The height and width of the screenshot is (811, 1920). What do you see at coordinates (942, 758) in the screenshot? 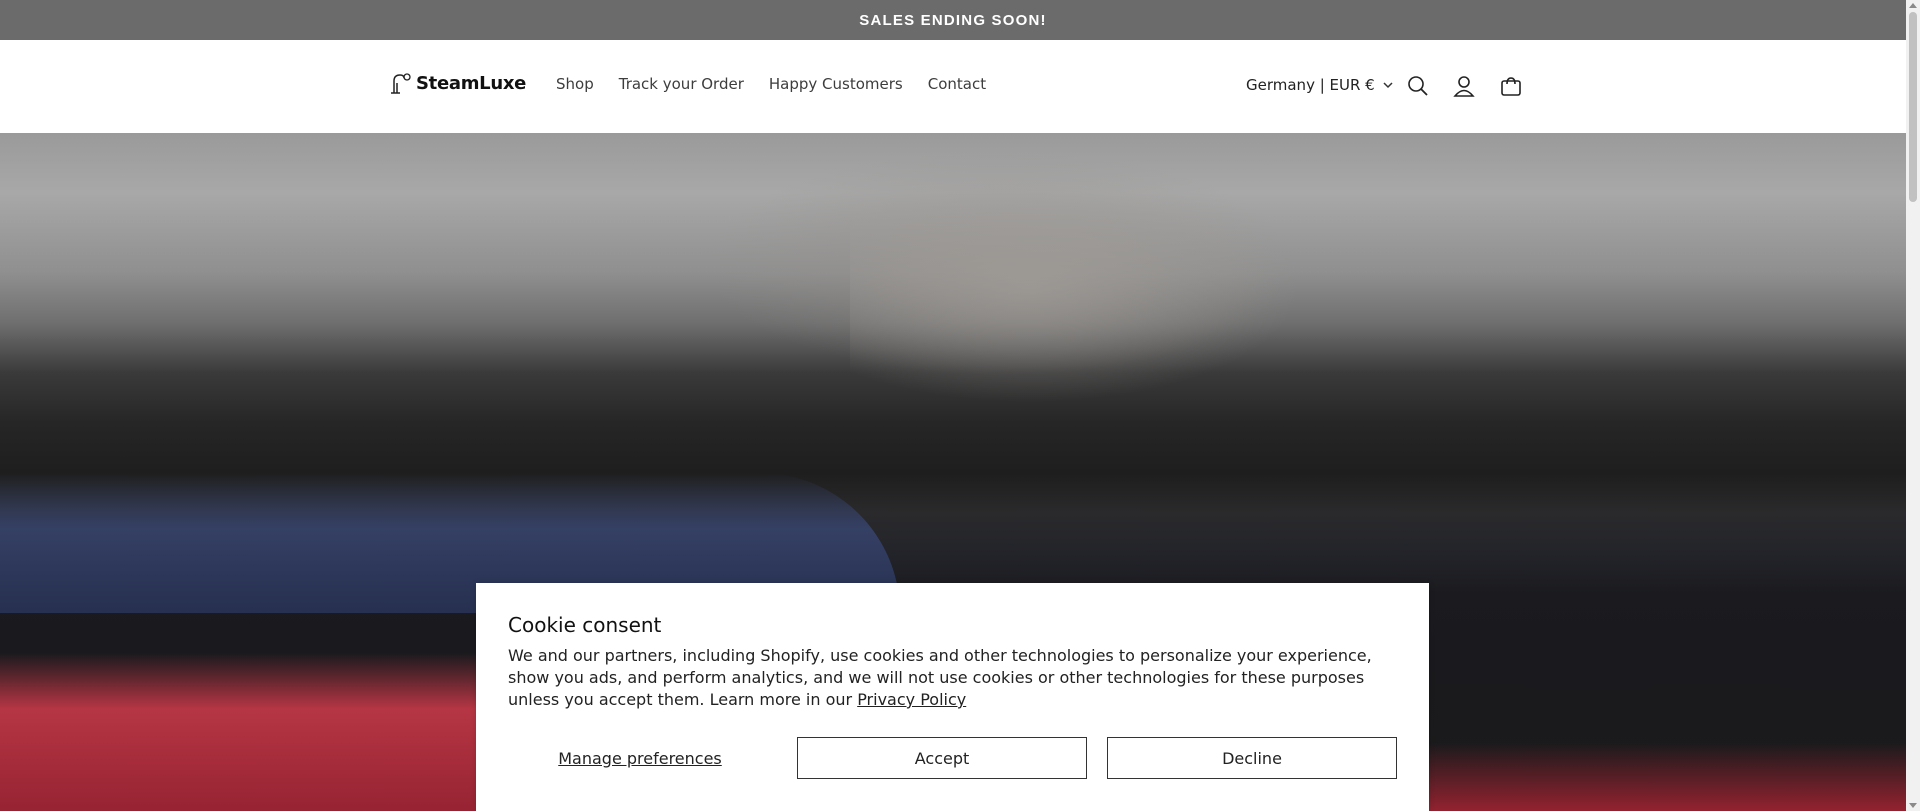
I see `accept-button: Accept` at bounding box center [942, 758].